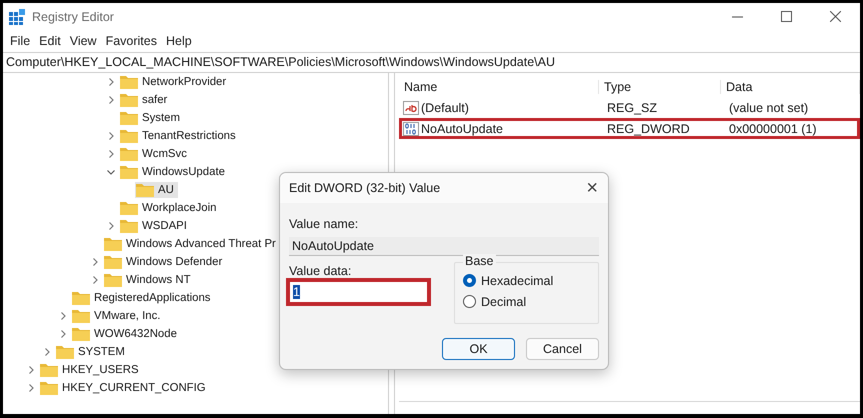  Describe the element at coordinates (132, 41) in the screenshot. I see `menu-item: Favorites` at that location.